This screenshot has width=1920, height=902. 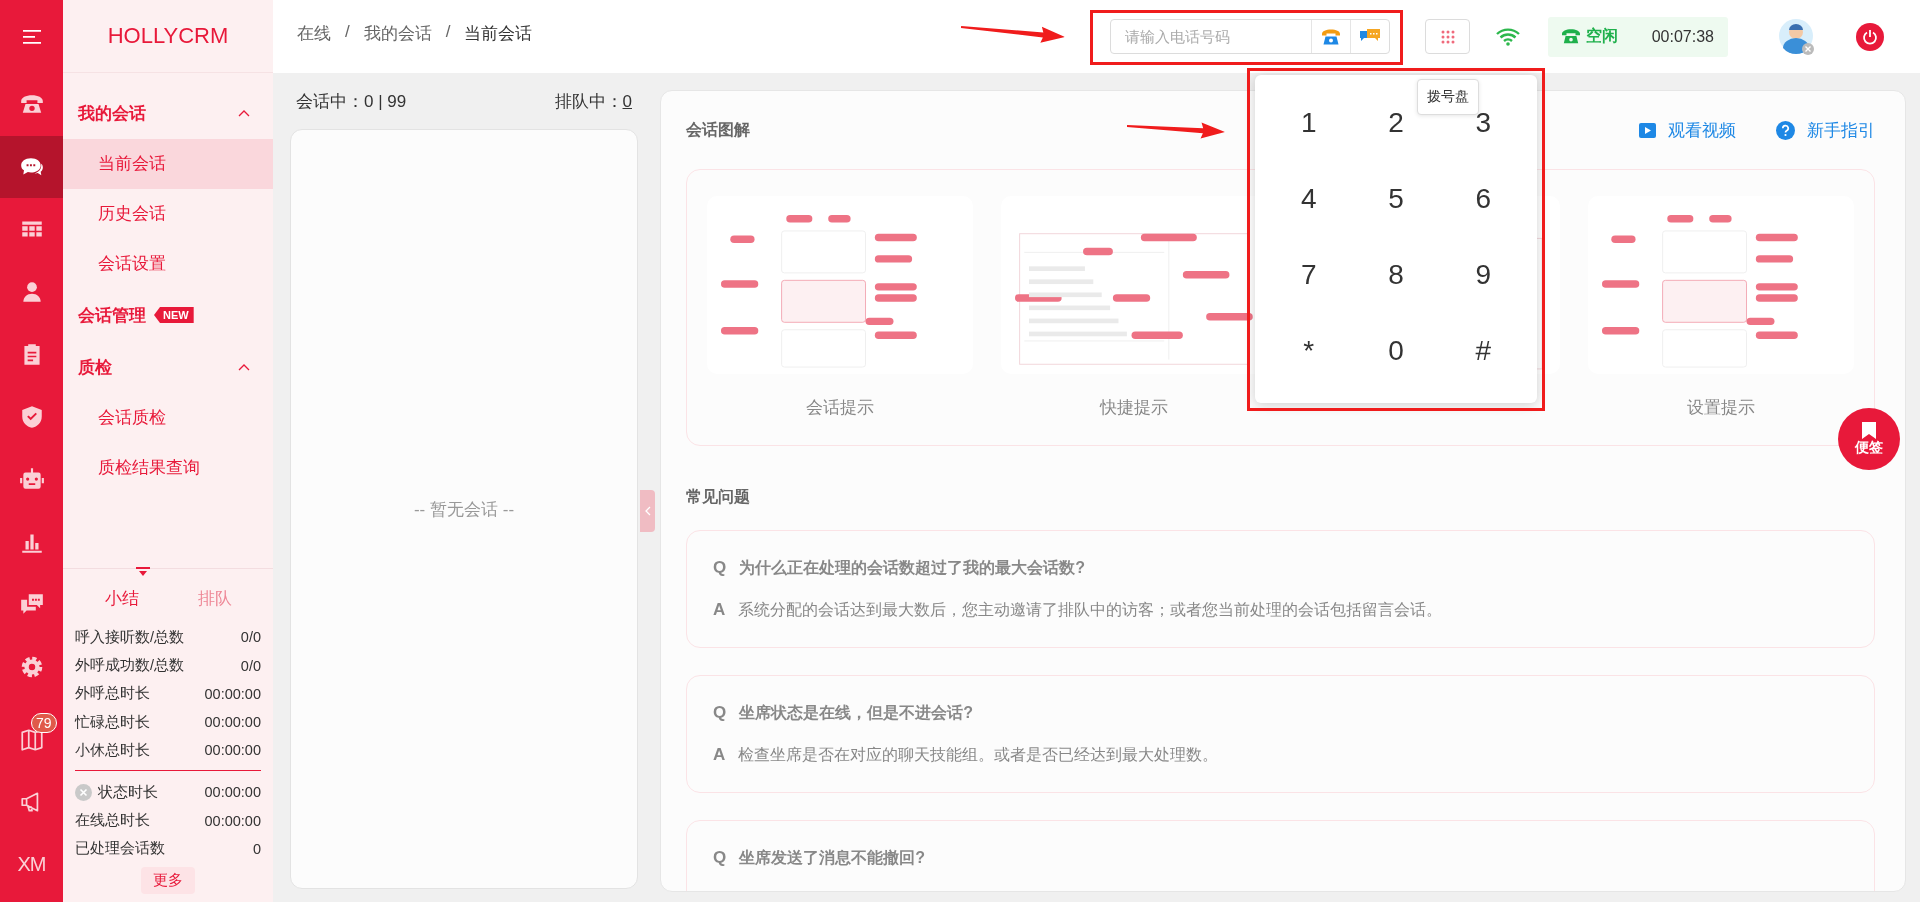 I want to click on menu-item: 会话质检, so click(x=168, y=418).